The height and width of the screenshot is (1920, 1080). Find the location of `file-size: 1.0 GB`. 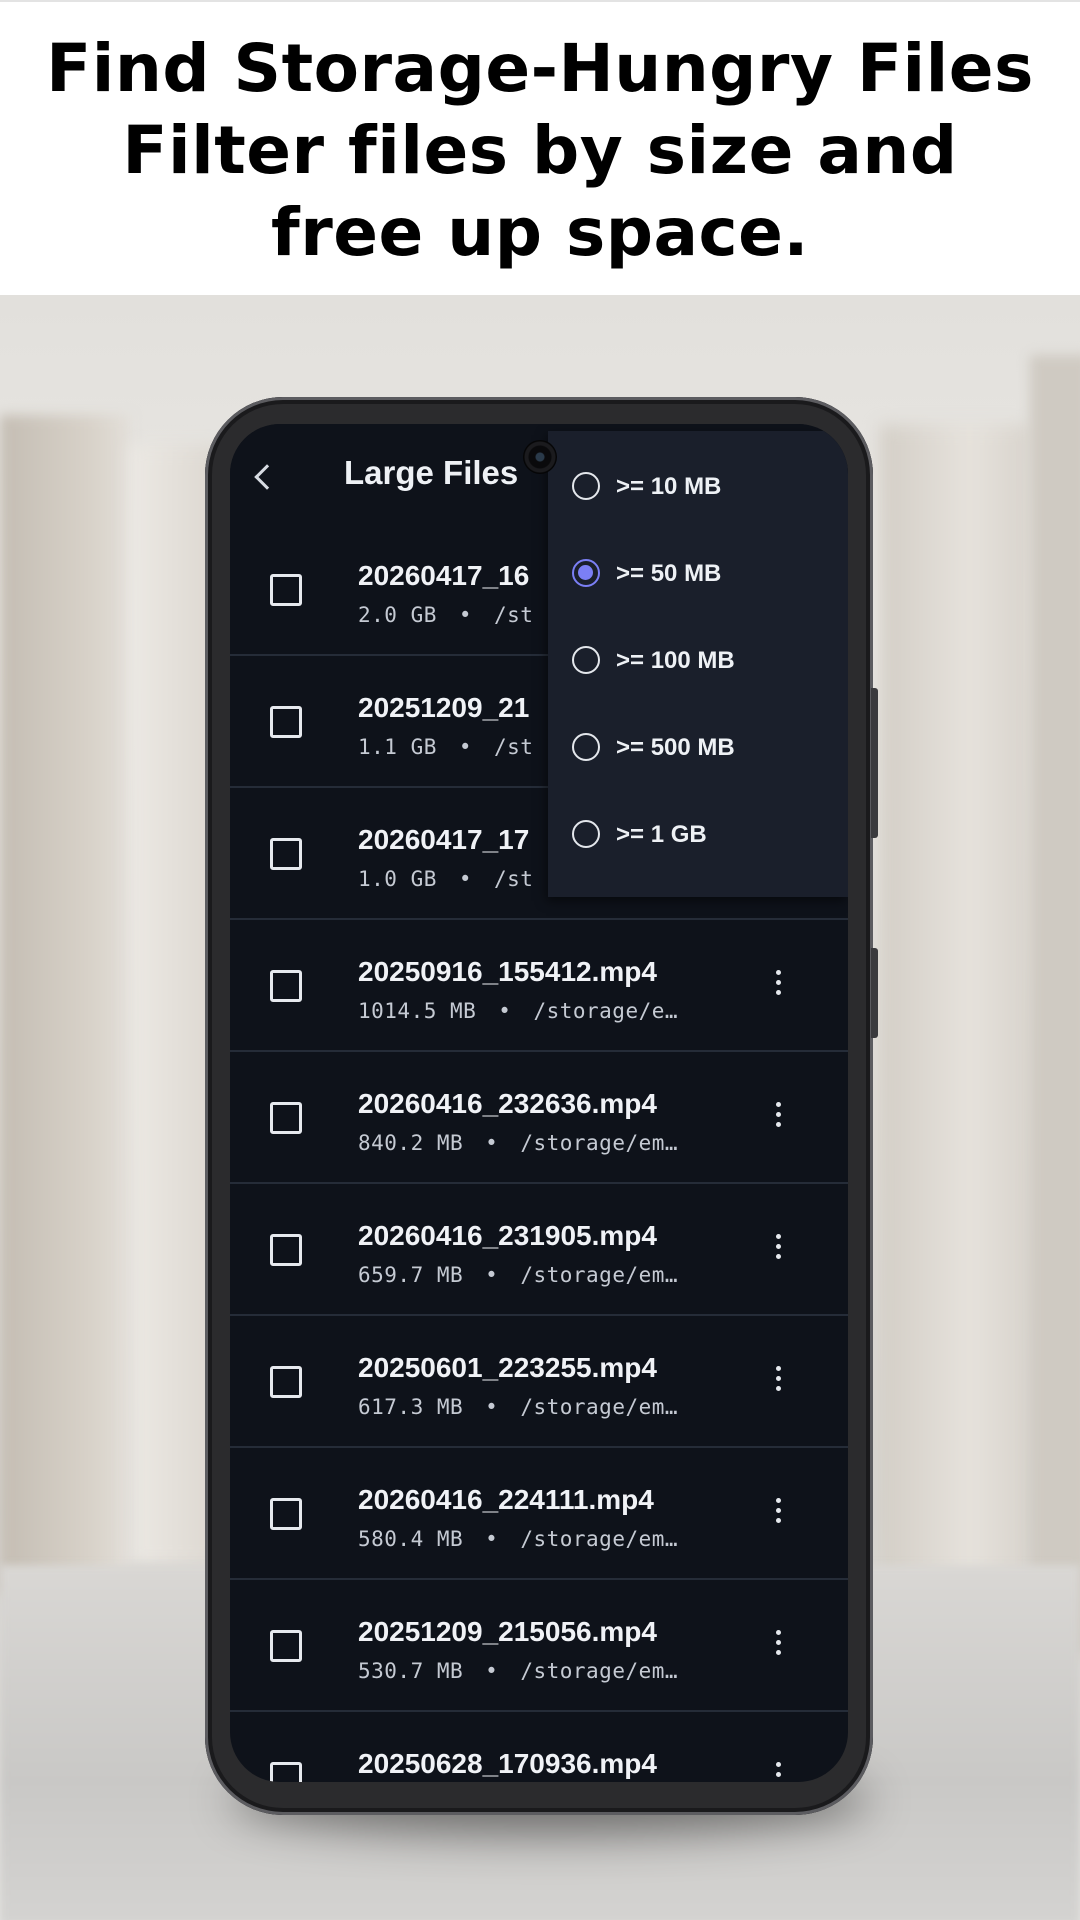

file-size: 1.0 GB is located at coordinates (397, 879).